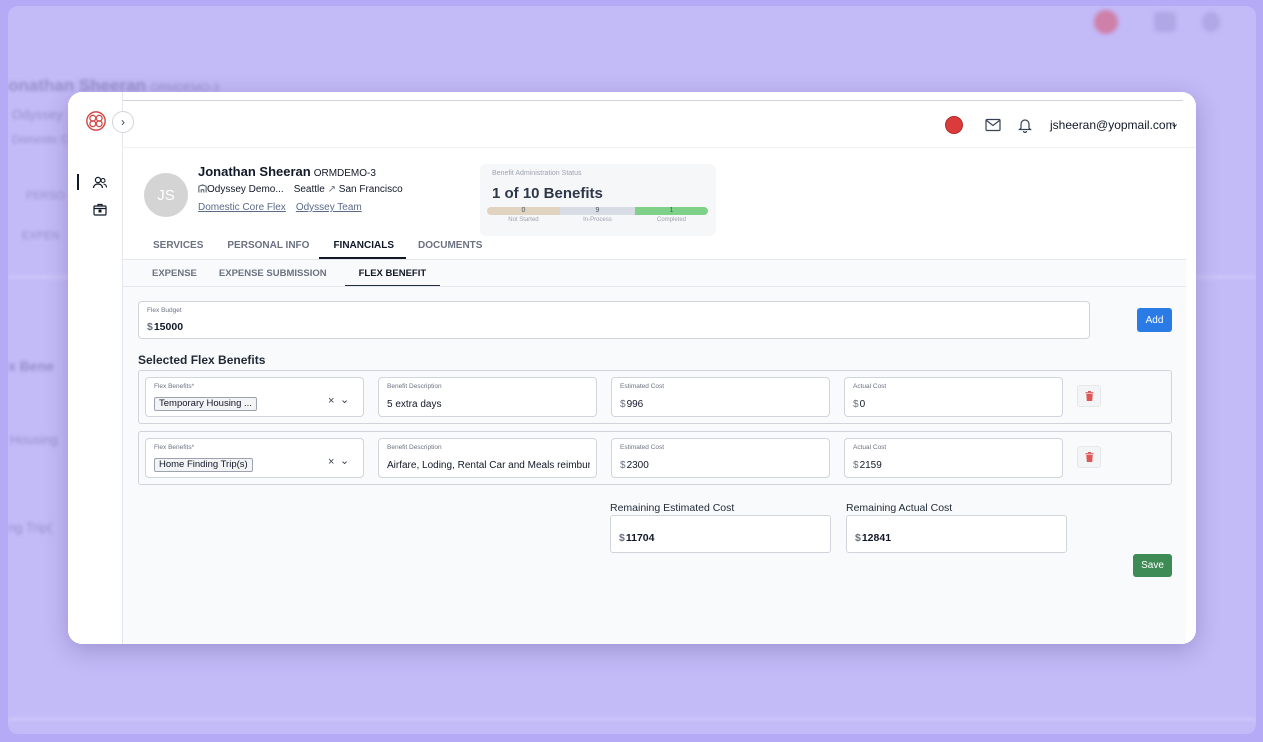  What do you see at coordinates (95, 368) in the screenshot?
I see `sidebar` at bounding box center [95, 368].